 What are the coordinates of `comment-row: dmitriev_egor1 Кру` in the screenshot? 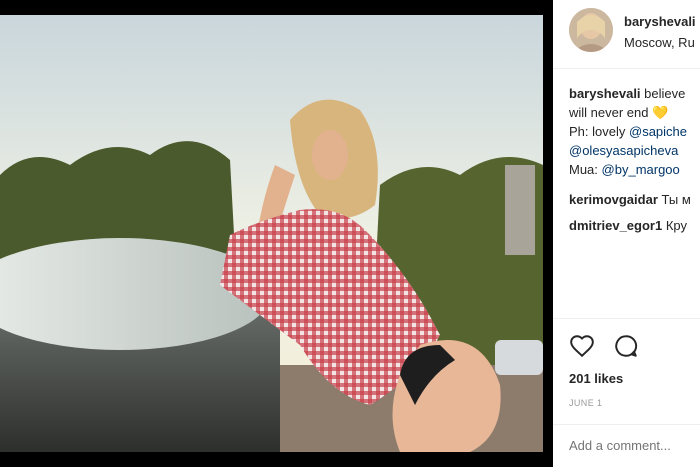 It's located at (628, 225).